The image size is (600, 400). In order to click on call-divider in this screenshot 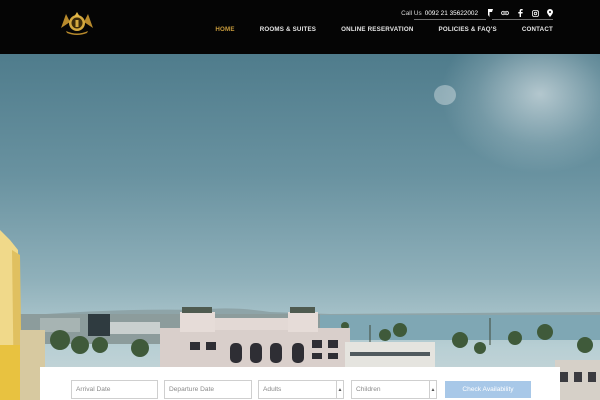, I will do `click(450, 19)`.